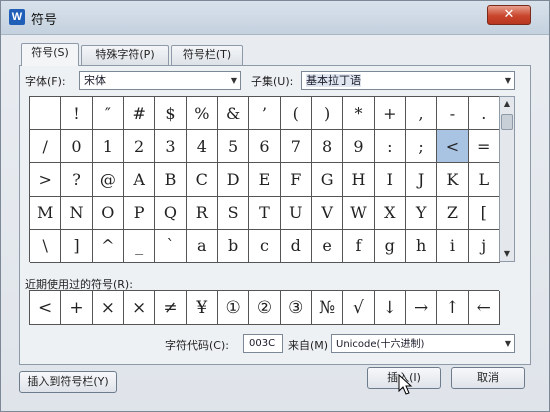 The width and height of the screenshot is (550, 412). What do you see at coordinates (390, 308) in the screenshot?
I see `recent-symbol-cell: ↓` at bounding box center [390, 308].